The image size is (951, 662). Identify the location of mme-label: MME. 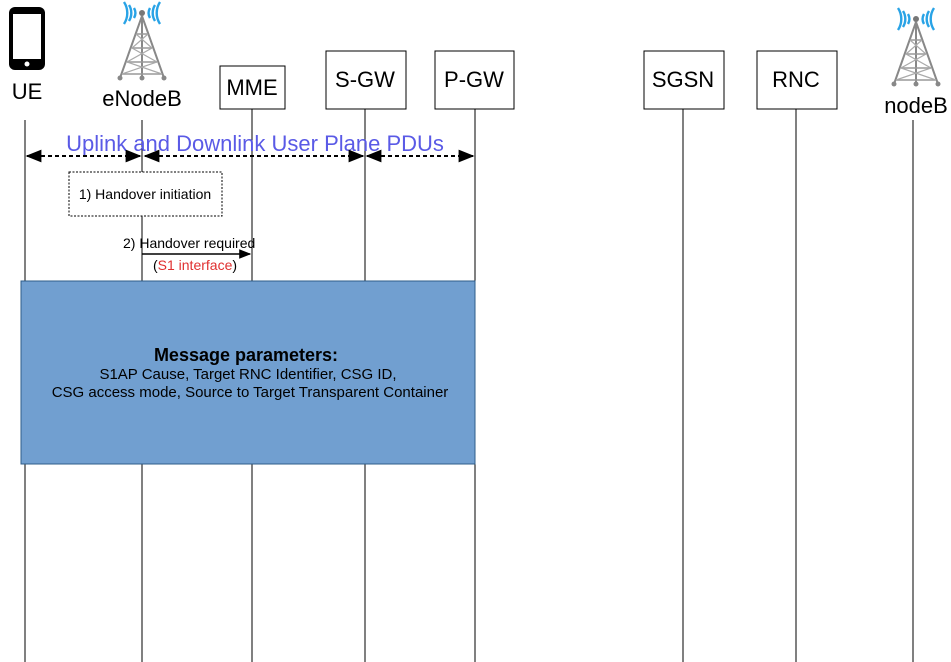
(251, 87).